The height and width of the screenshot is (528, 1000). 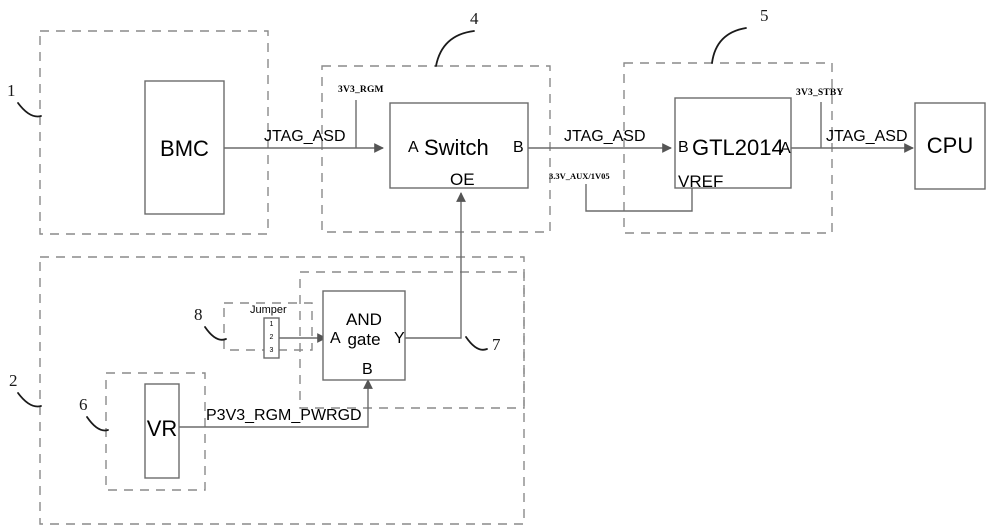 What do you see at coordinates (462, 179) in the screenshot?
I see `switch-pin-oe-label: OE` at bounding box center [462, 179].